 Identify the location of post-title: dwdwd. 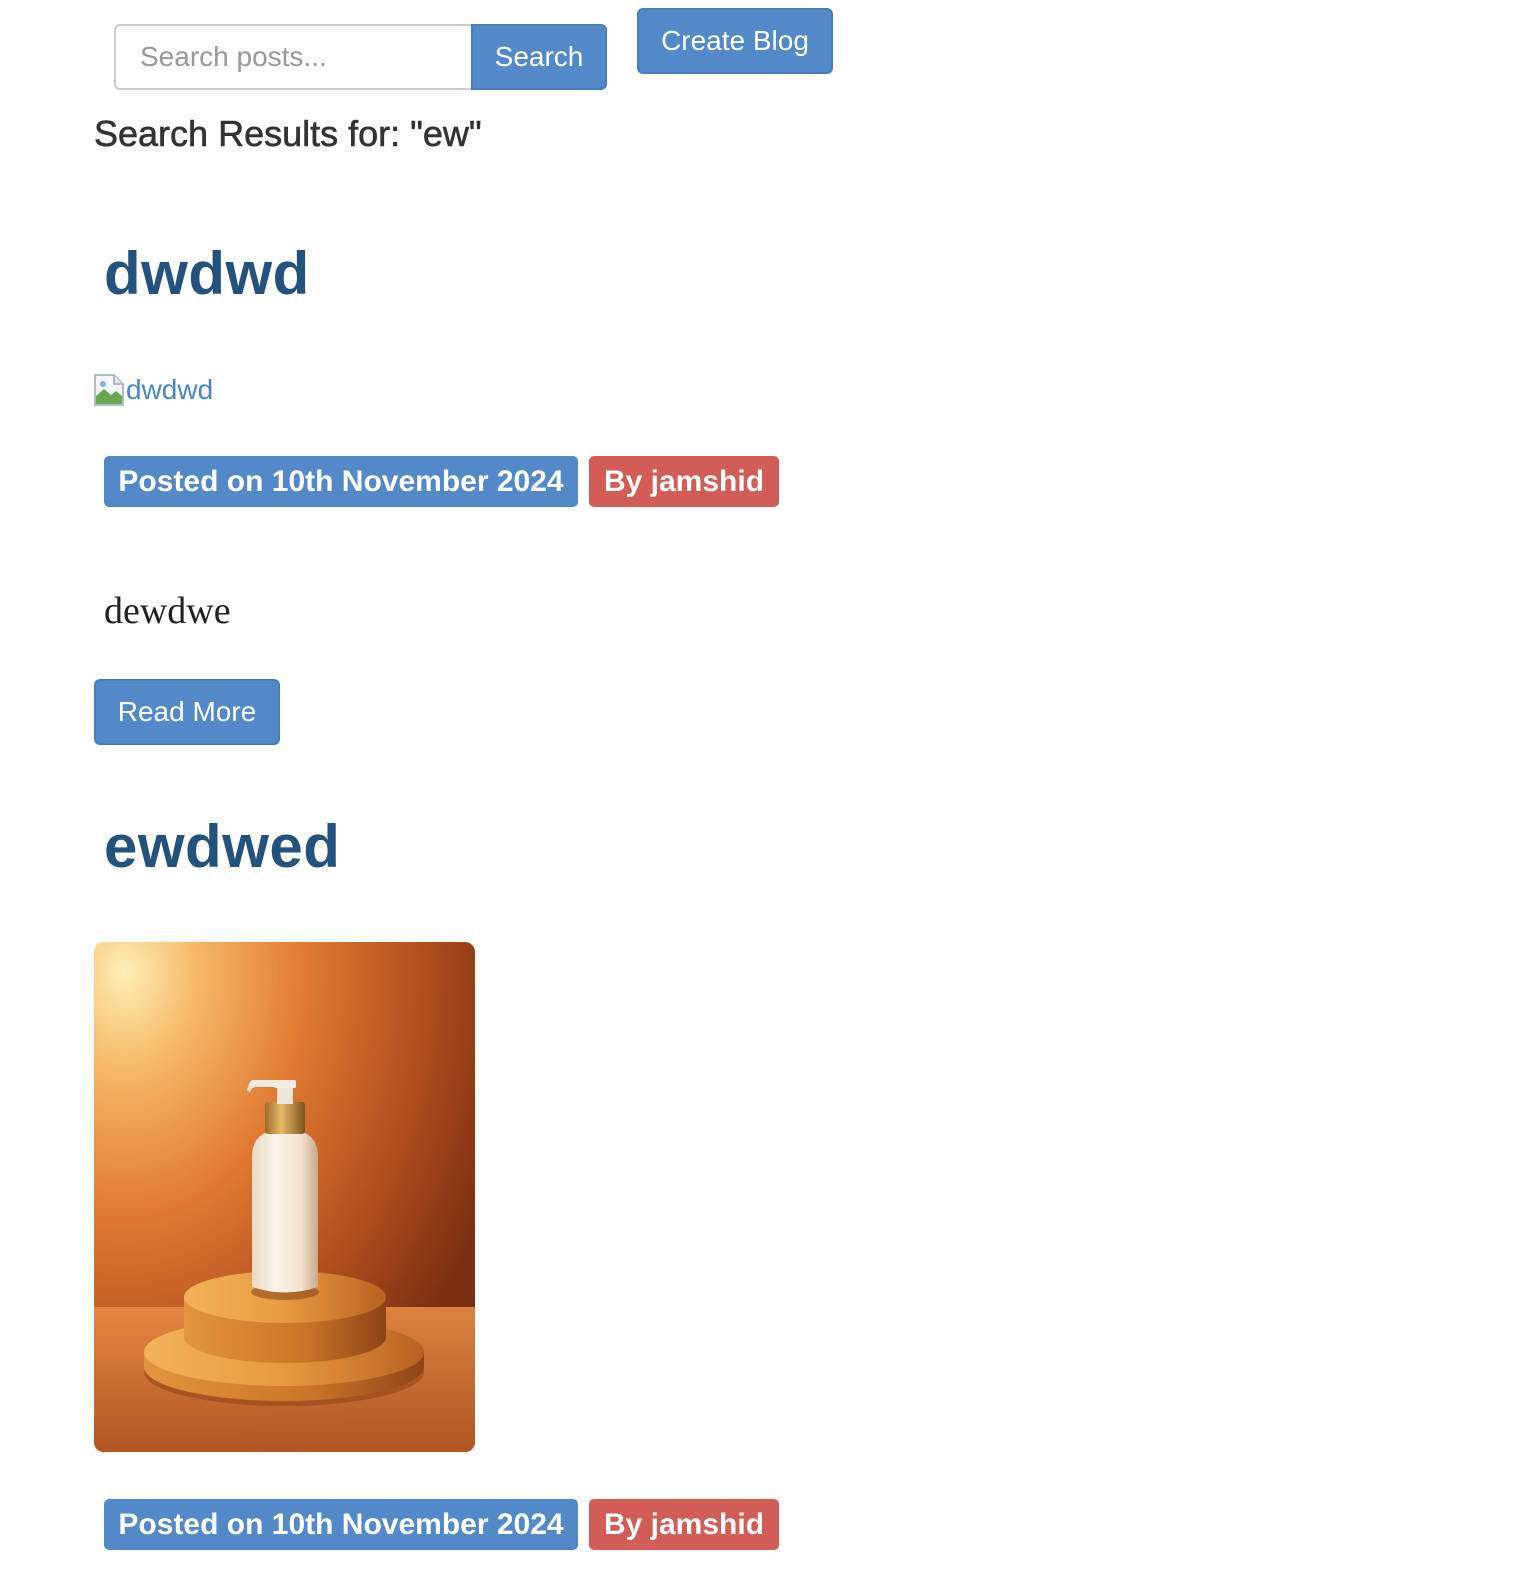
(207, 274).